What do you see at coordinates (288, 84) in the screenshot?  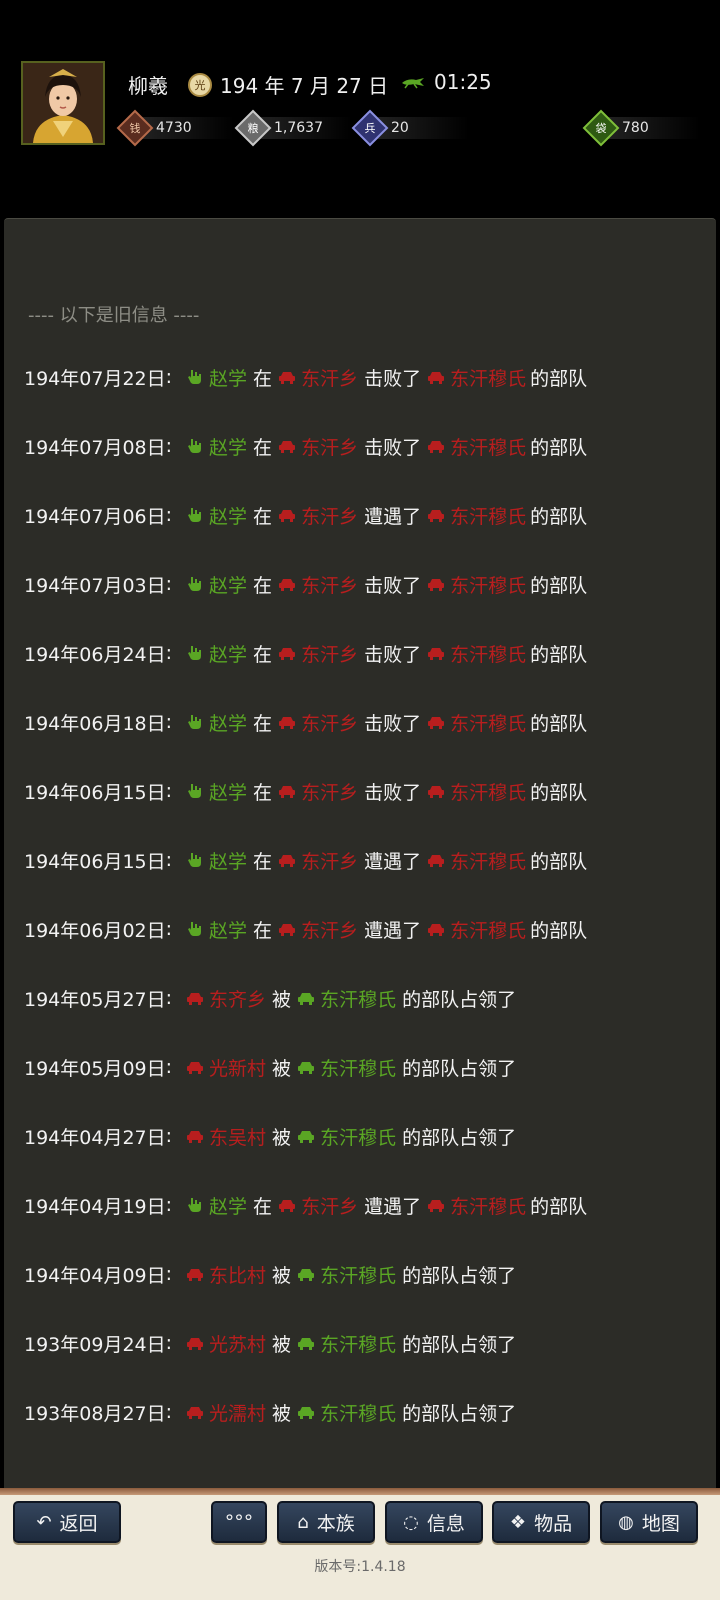 I see `game-date: 光 194 年 7 月 27 日` at bounding box center [288, 84].